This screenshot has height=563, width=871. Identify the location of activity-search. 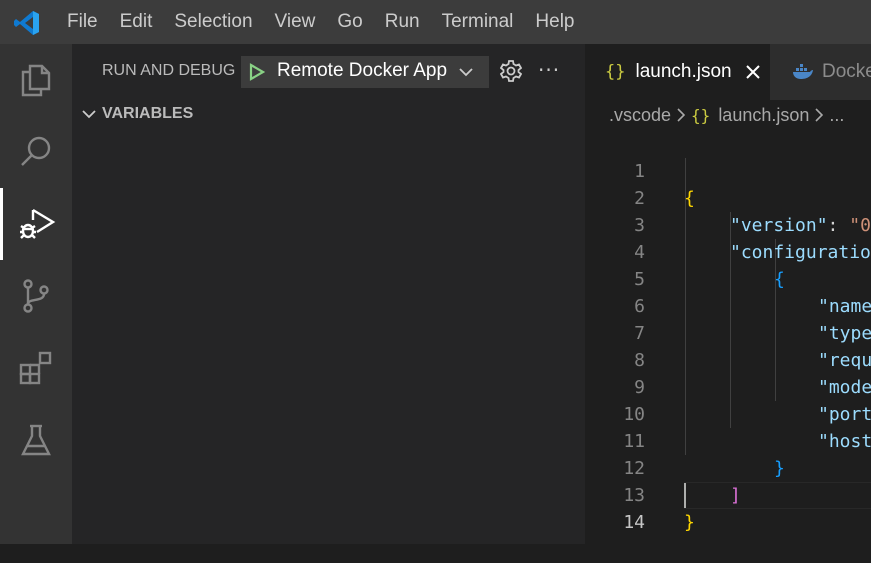
(36, 152).